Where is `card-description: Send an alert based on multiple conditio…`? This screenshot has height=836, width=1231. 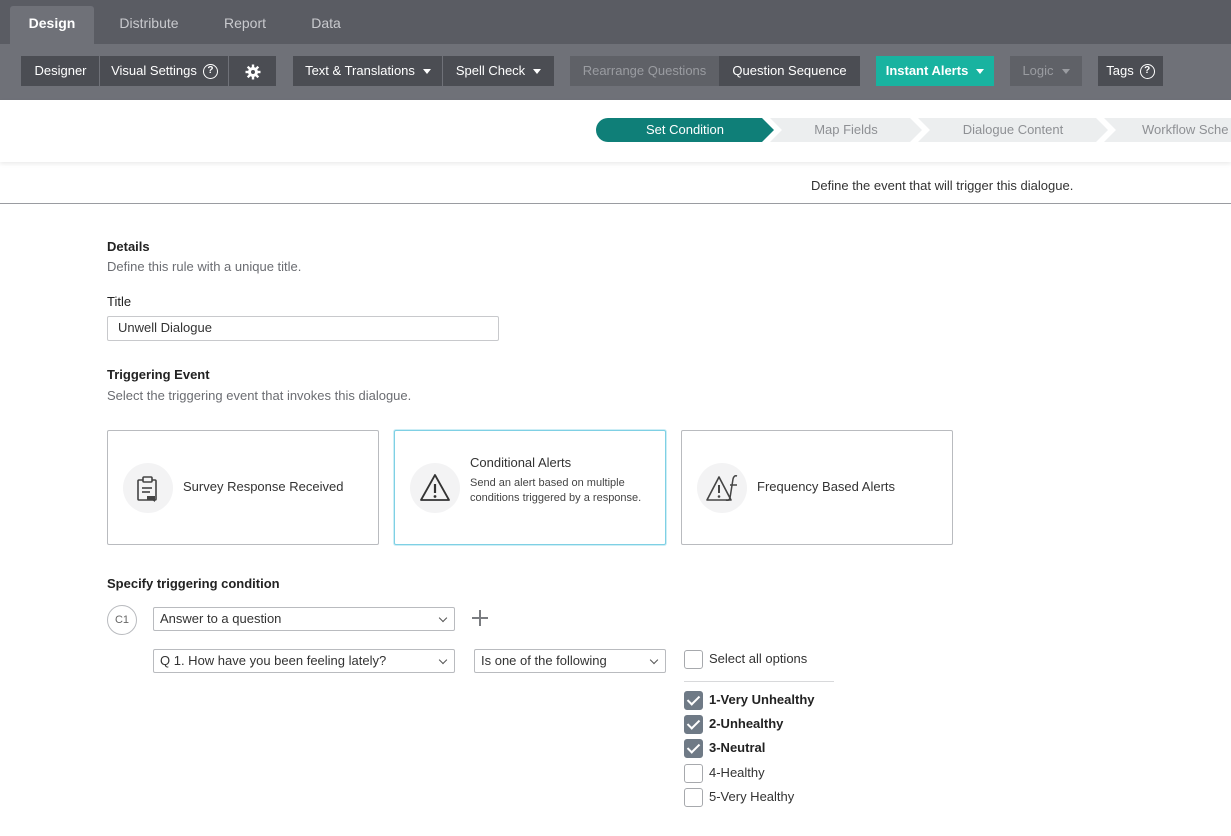
card-description: Send an alert based on multiple conditio… is located at coordinates (556, 490).